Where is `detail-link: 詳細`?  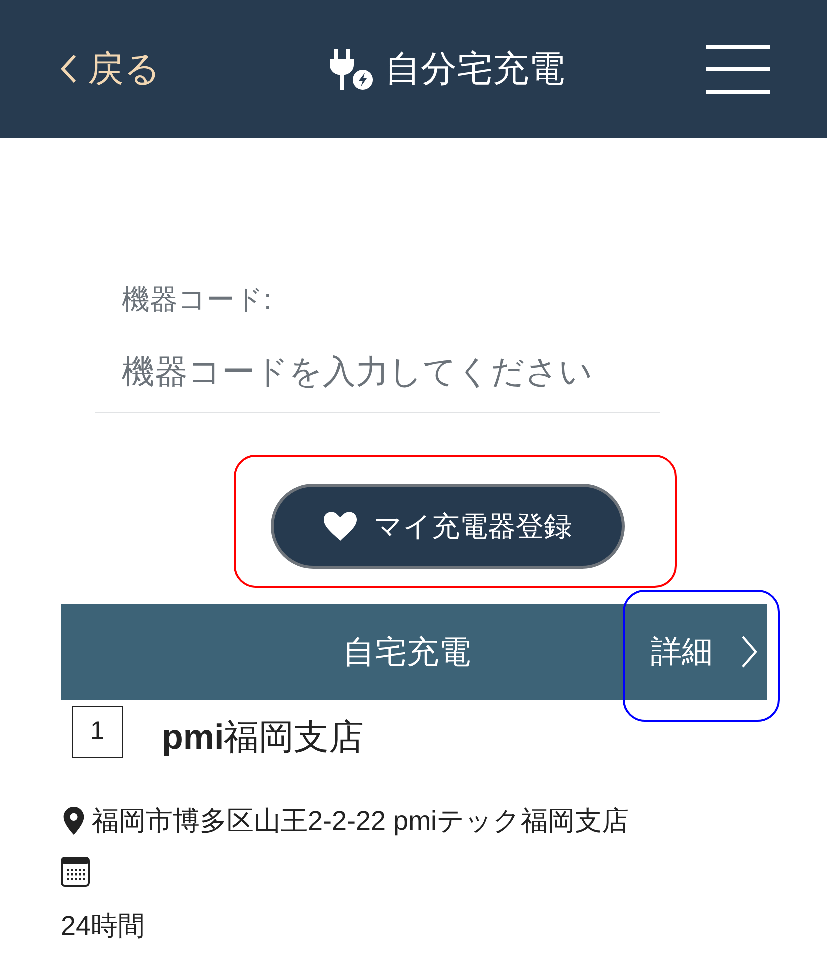
detail-link: 詳細 is located at coordinates (704, 652).